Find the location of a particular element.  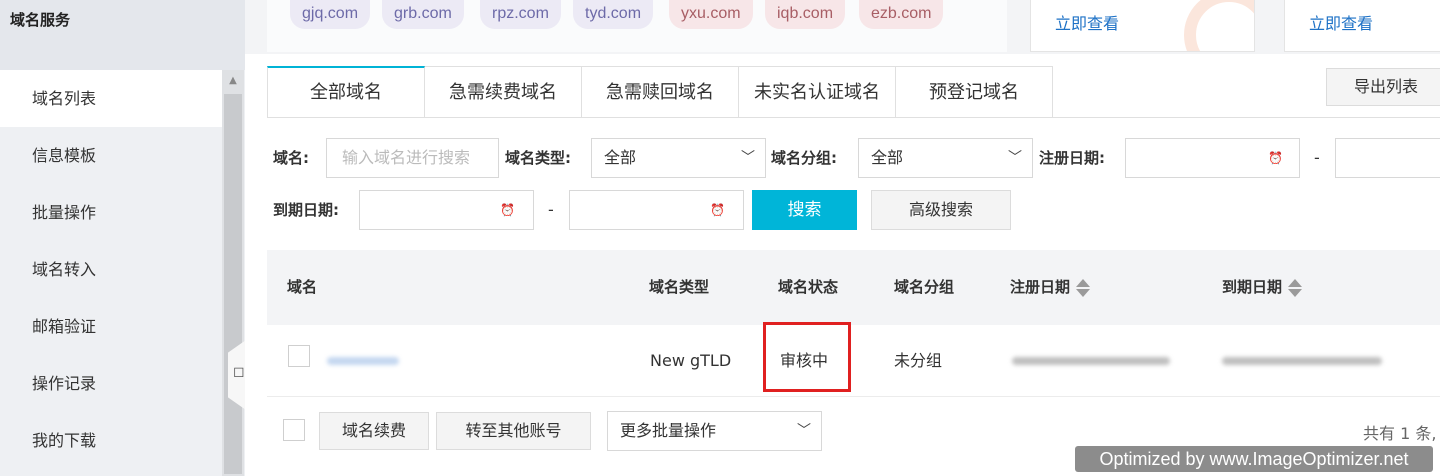

type-filter-label: 域名类型: is located at coordinates (538, 158).